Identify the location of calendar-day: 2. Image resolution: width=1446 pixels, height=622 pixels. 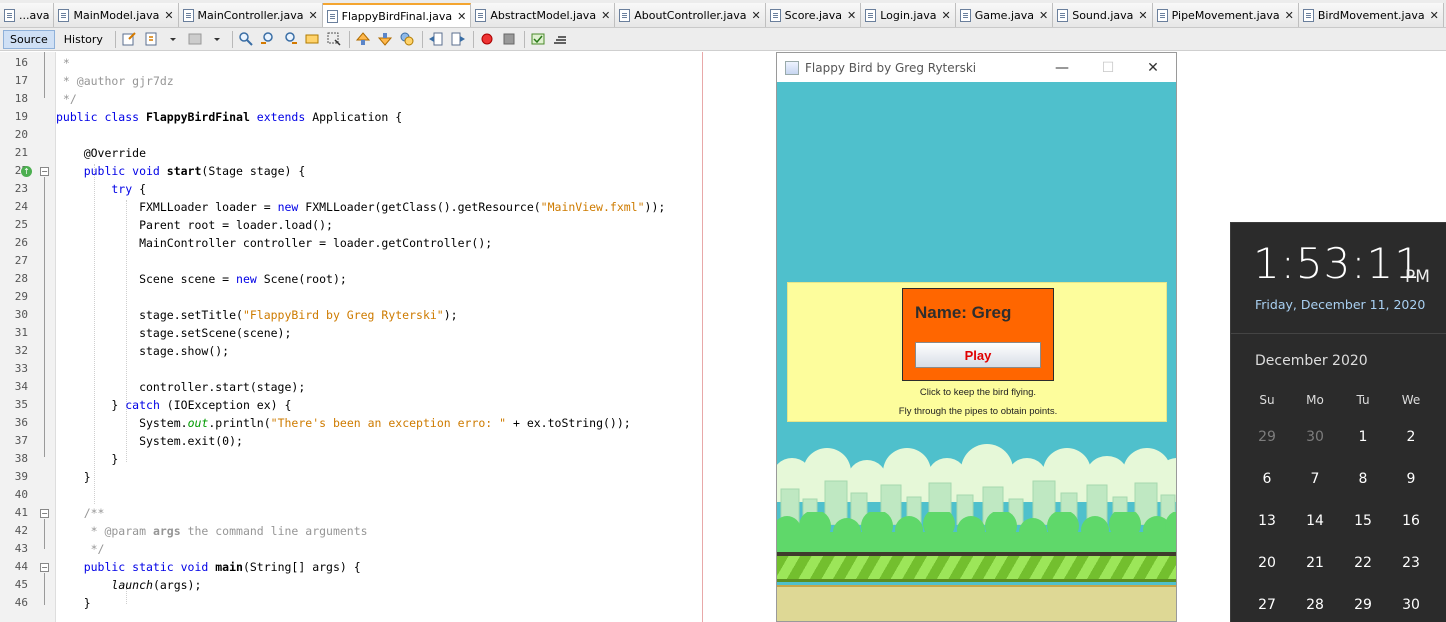
(1411, 437).